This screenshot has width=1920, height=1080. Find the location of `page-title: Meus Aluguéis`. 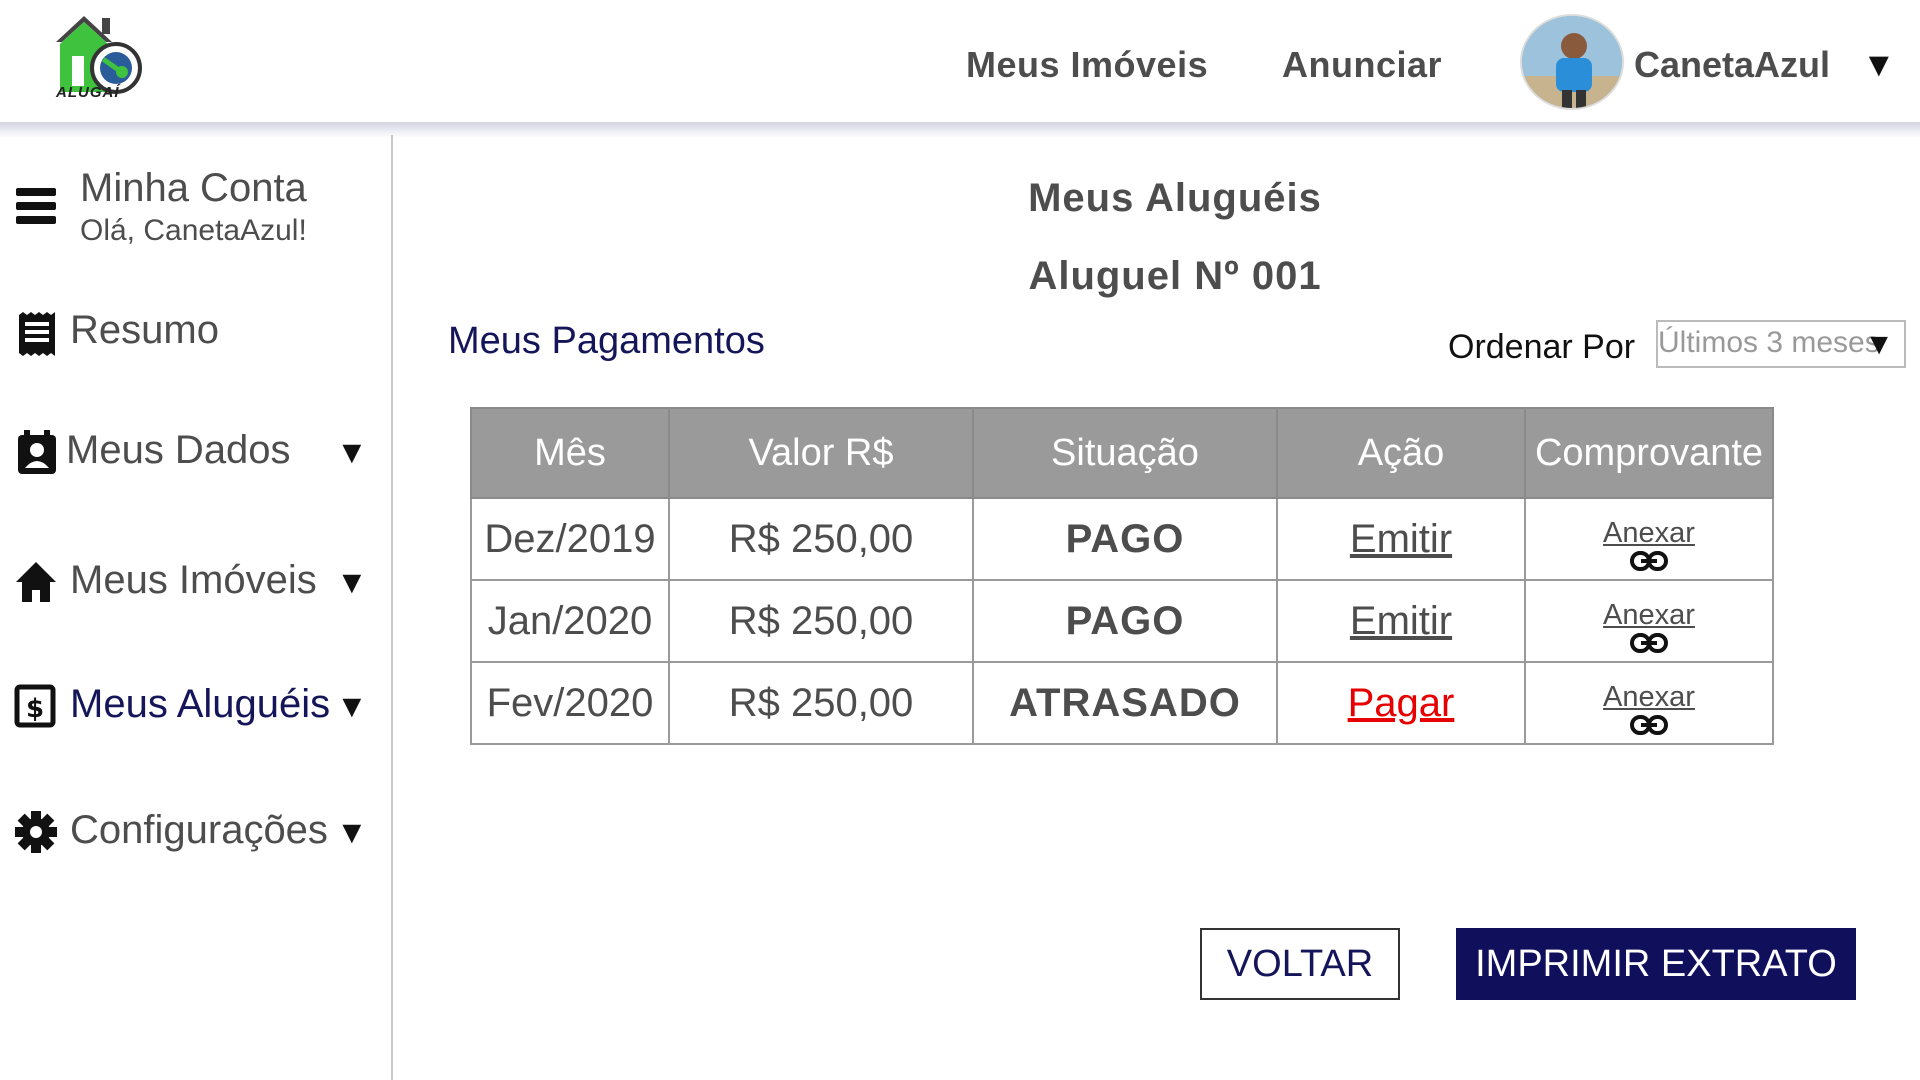

page-title: Meus Aluguéis is located at coordinates (1175, 198).